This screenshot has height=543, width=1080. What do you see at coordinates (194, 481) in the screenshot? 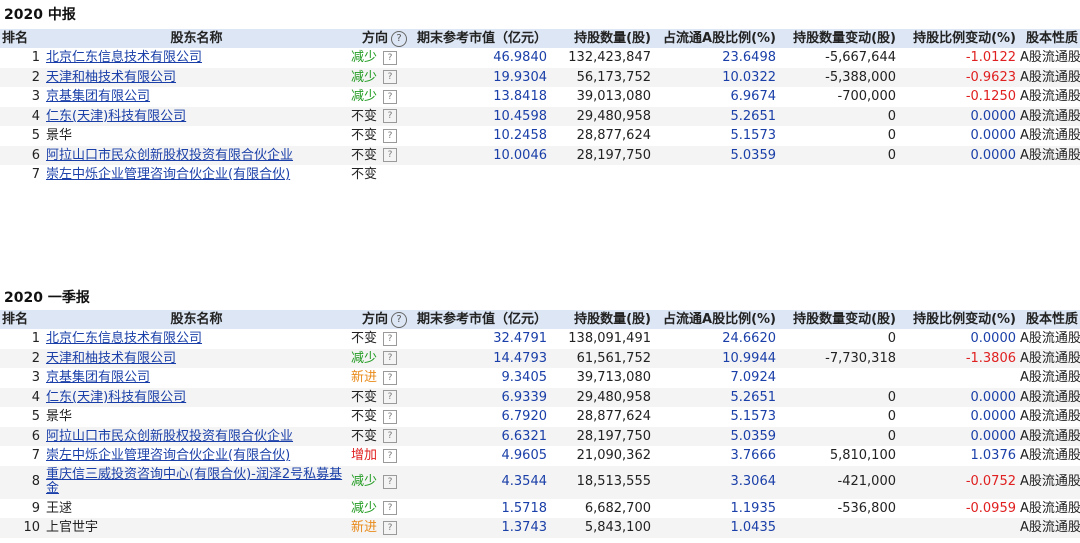
I see `shareholder-link: 重庆信三威投资咨询中心(有限合伙)-润泽2号私募基金` at bounding box center [194, 481].